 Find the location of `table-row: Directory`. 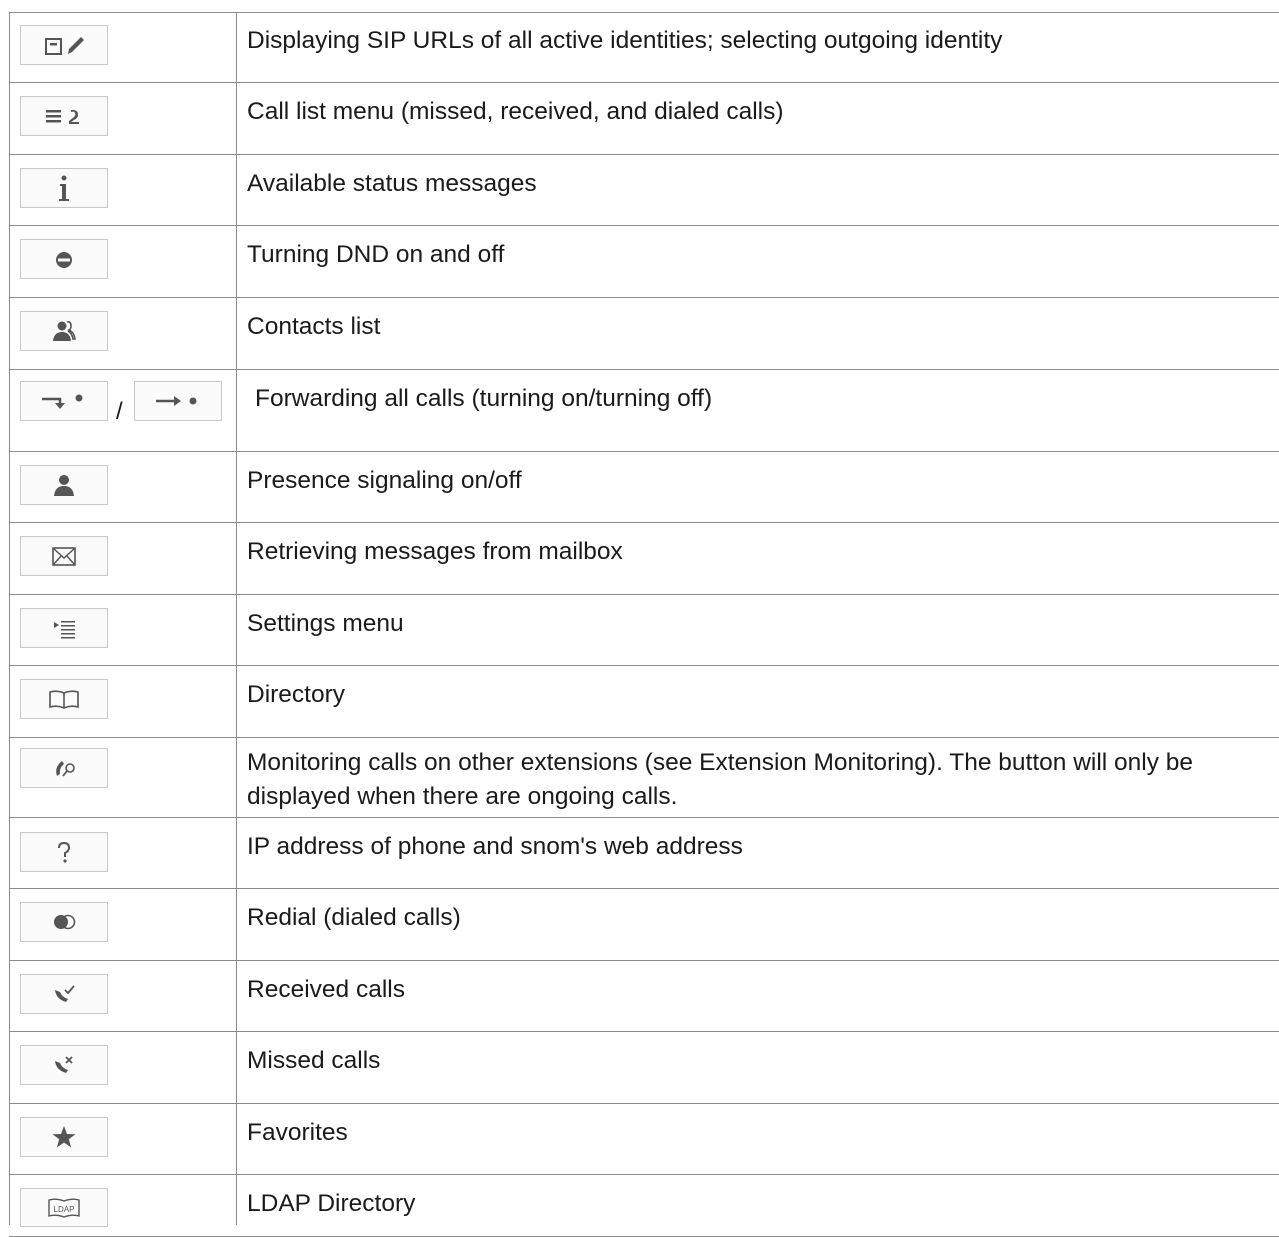

table-row: Directory is located at coordinates (644, 702).